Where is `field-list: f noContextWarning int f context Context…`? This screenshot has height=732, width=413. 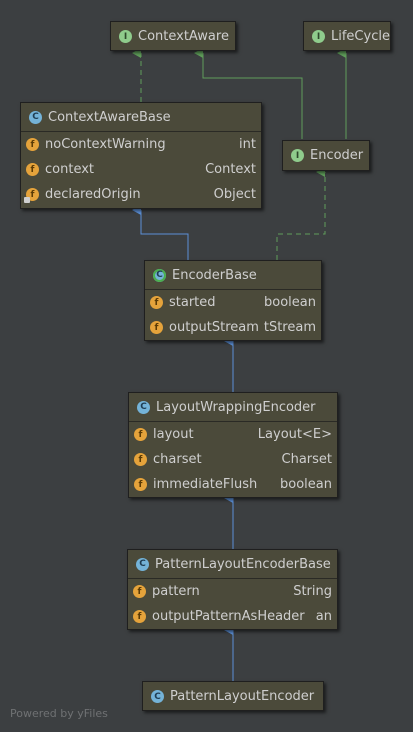 field-list: f noContextWarning int f context Context… is located at coordinates (141, 170).